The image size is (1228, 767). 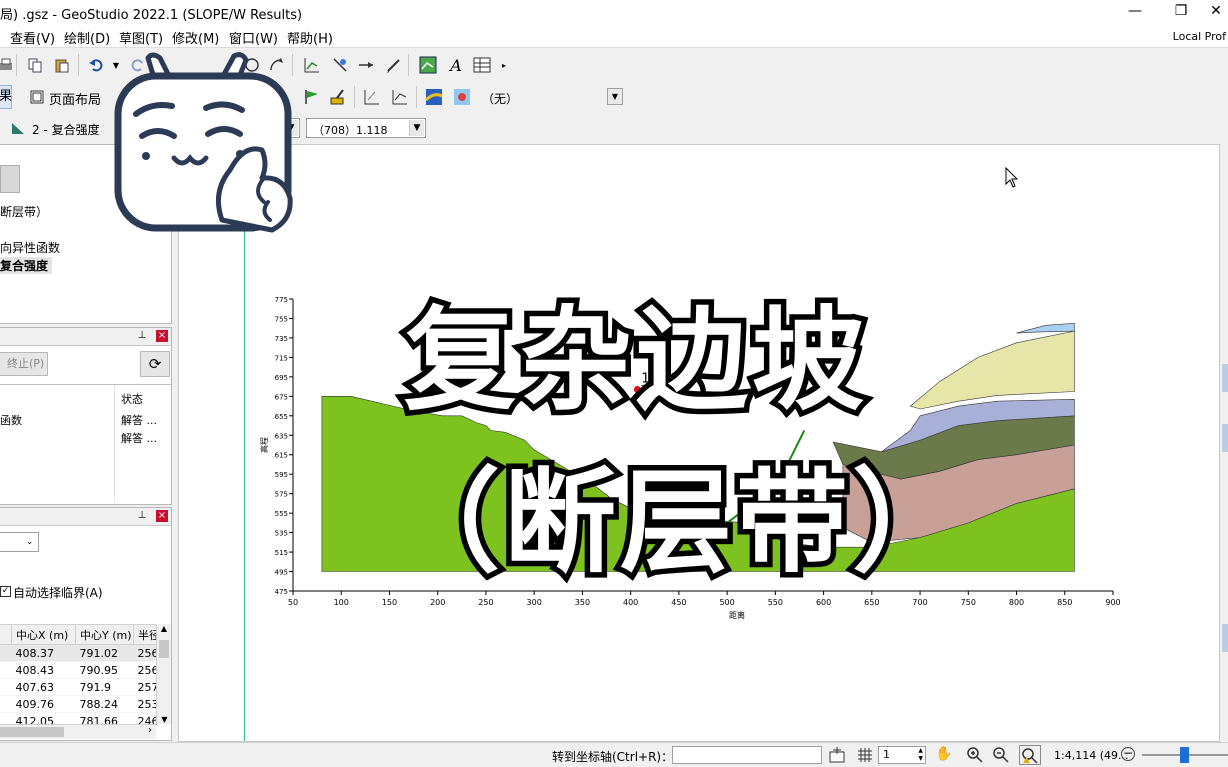 What do you see at coordinates (58, 592) in the screenshot?
I see `auto-select-label: 自动选择临界(A)` at bounding box center [58, 592].